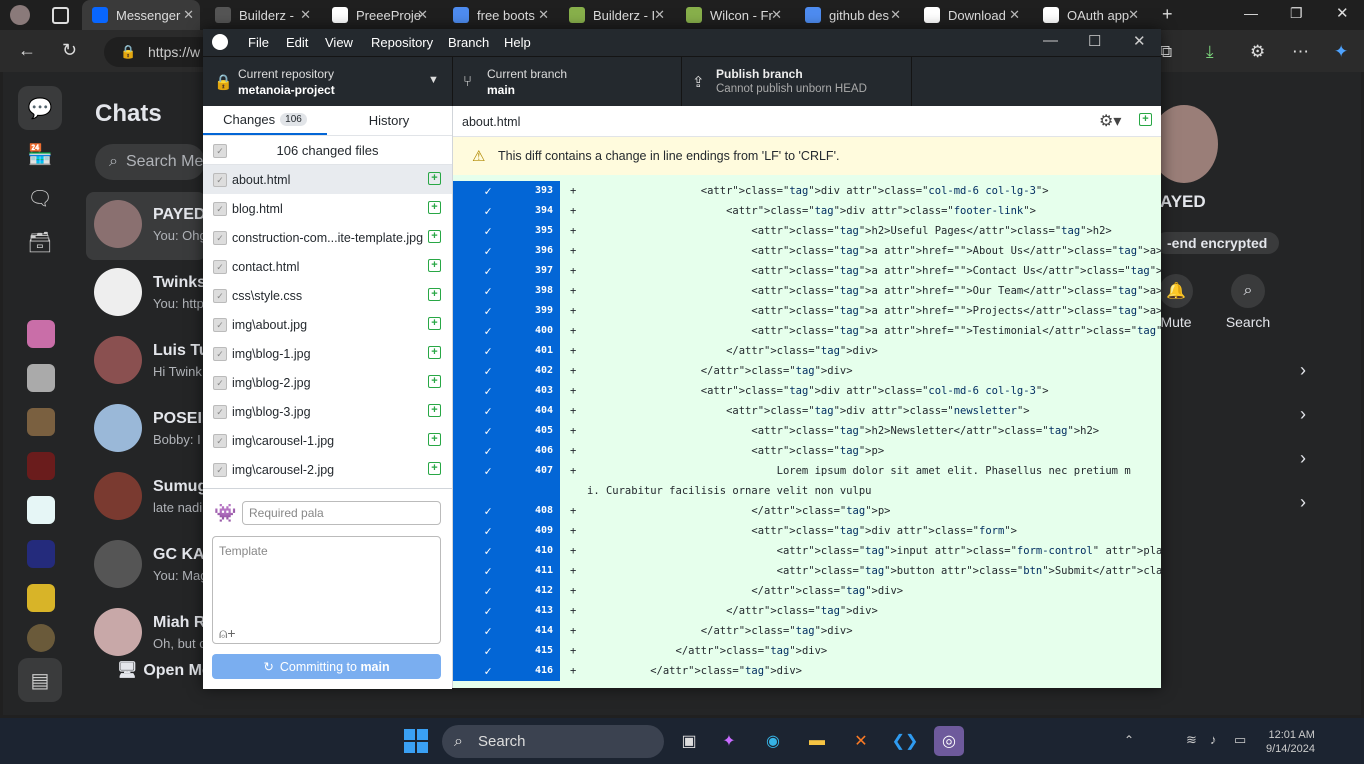 Image resolution: width=1364 pixels, height=764 pixels. Describe the element at coordinates (807, 451) in the screenshot. I see `diff-line: ✓ 406 + <attr">class="tag">p>` at that location.